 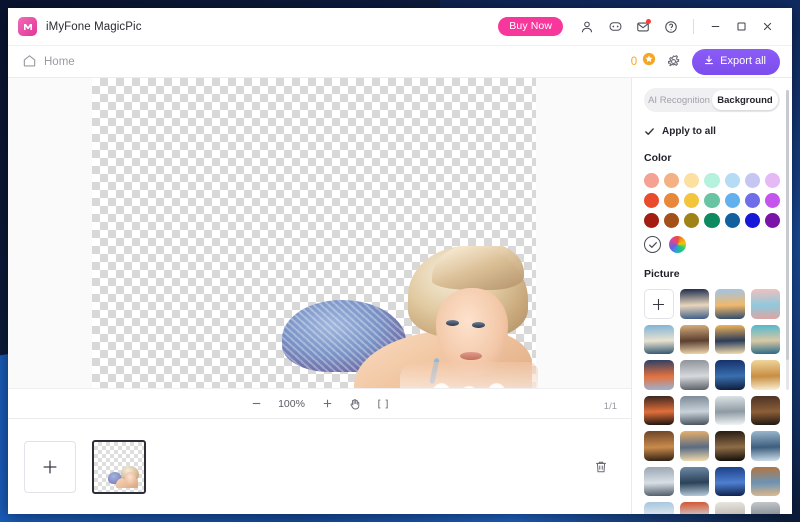 I want to click on home-button: Home, so click(x=48, y=62).